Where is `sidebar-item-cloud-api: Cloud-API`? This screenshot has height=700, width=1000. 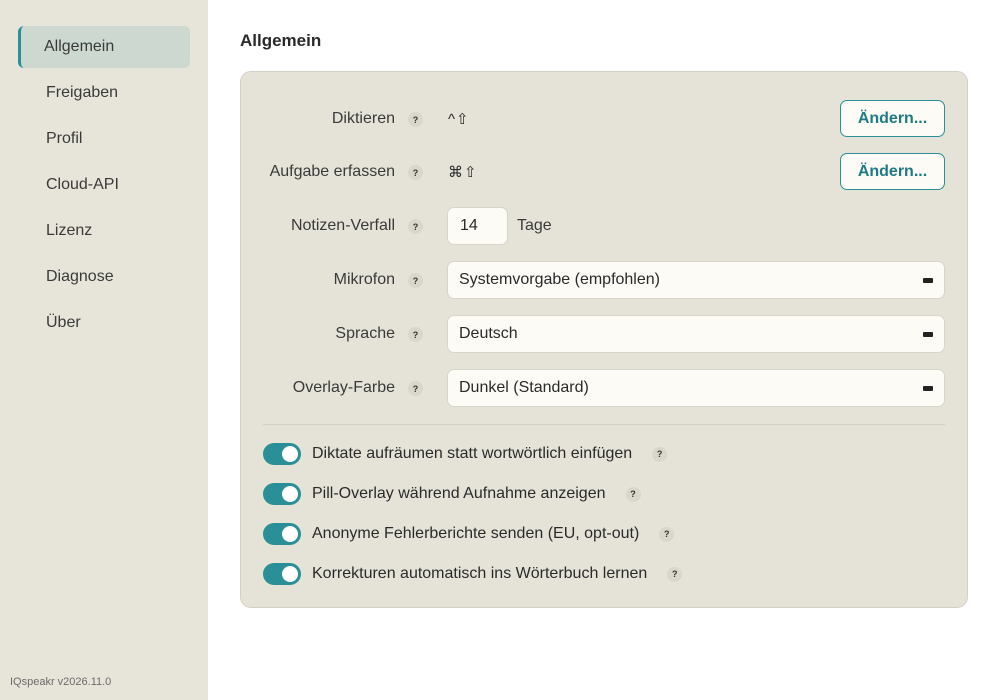 sidebar-item-cloud-api: Cloud-API is located at coordinates (104, 185).